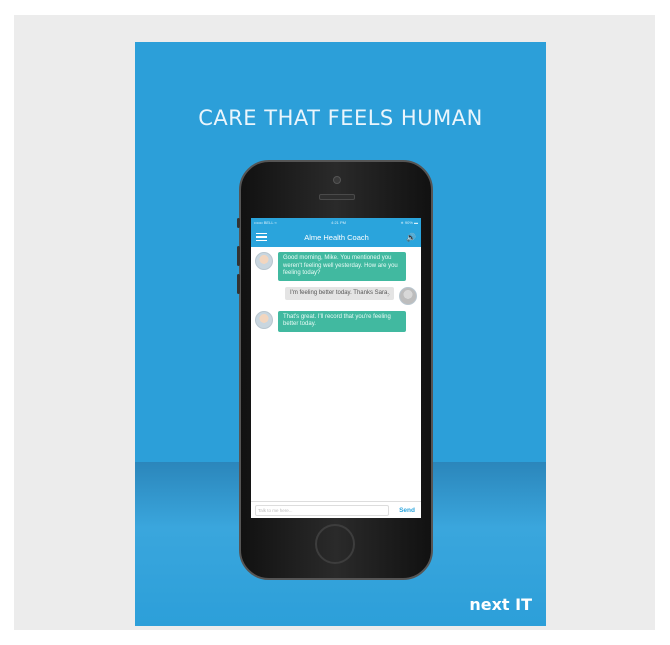 The width and height of the screenshot is (670, 645). I want to click on message-text: I'm feeling better today. Thanks Sara., so click(339, 292).